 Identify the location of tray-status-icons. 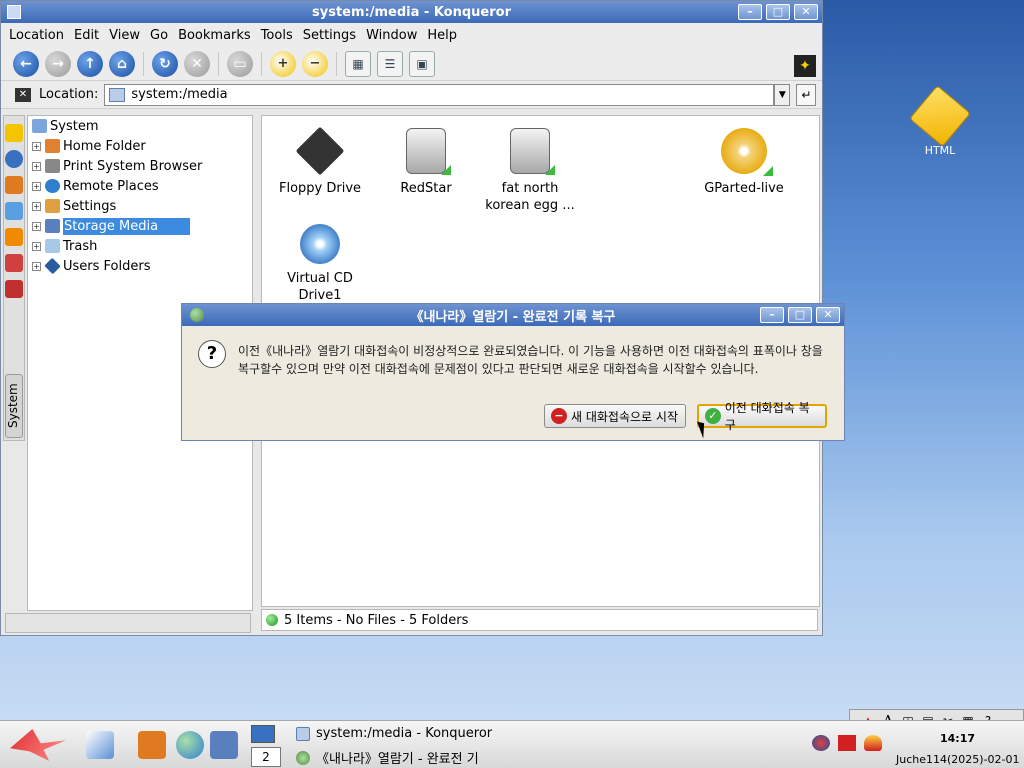
(847, 743).